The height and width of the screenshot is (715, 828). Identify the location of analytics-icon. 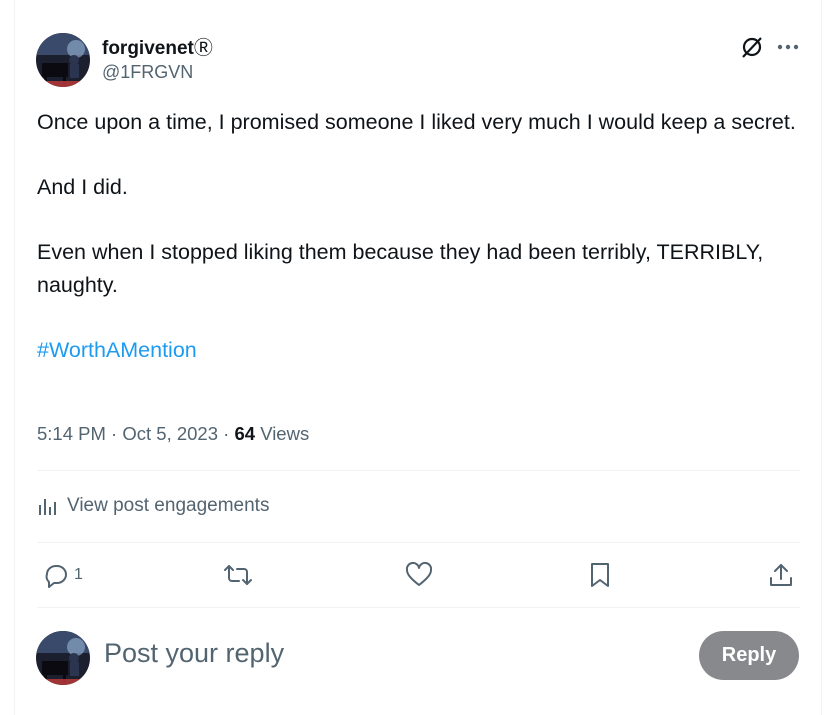
(47, 507).